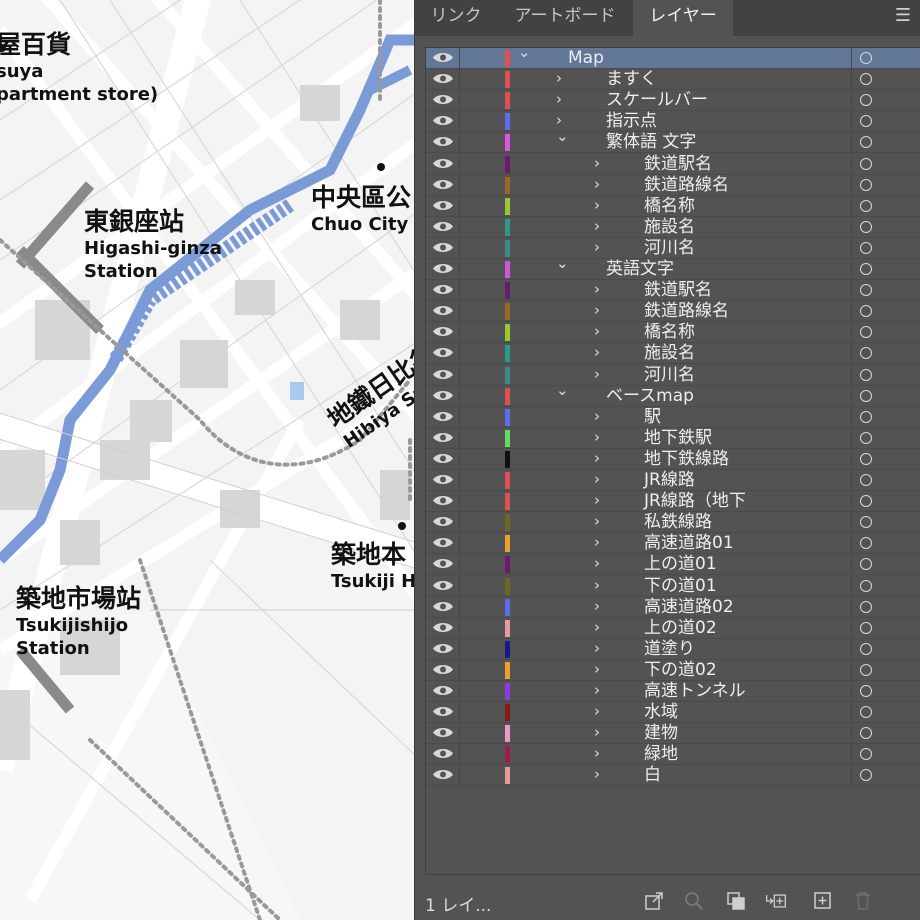  I want to click on layer-name: 地下鉄駅, so click(678, 438).